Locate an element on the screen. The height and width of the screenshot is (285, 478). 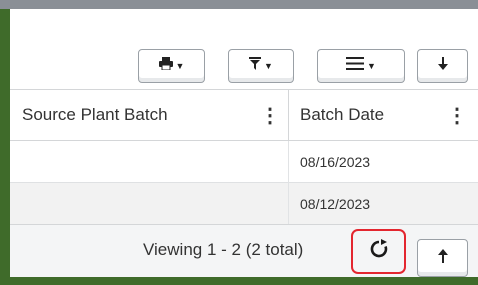
refresh-button is located at coordinates (378, 251).